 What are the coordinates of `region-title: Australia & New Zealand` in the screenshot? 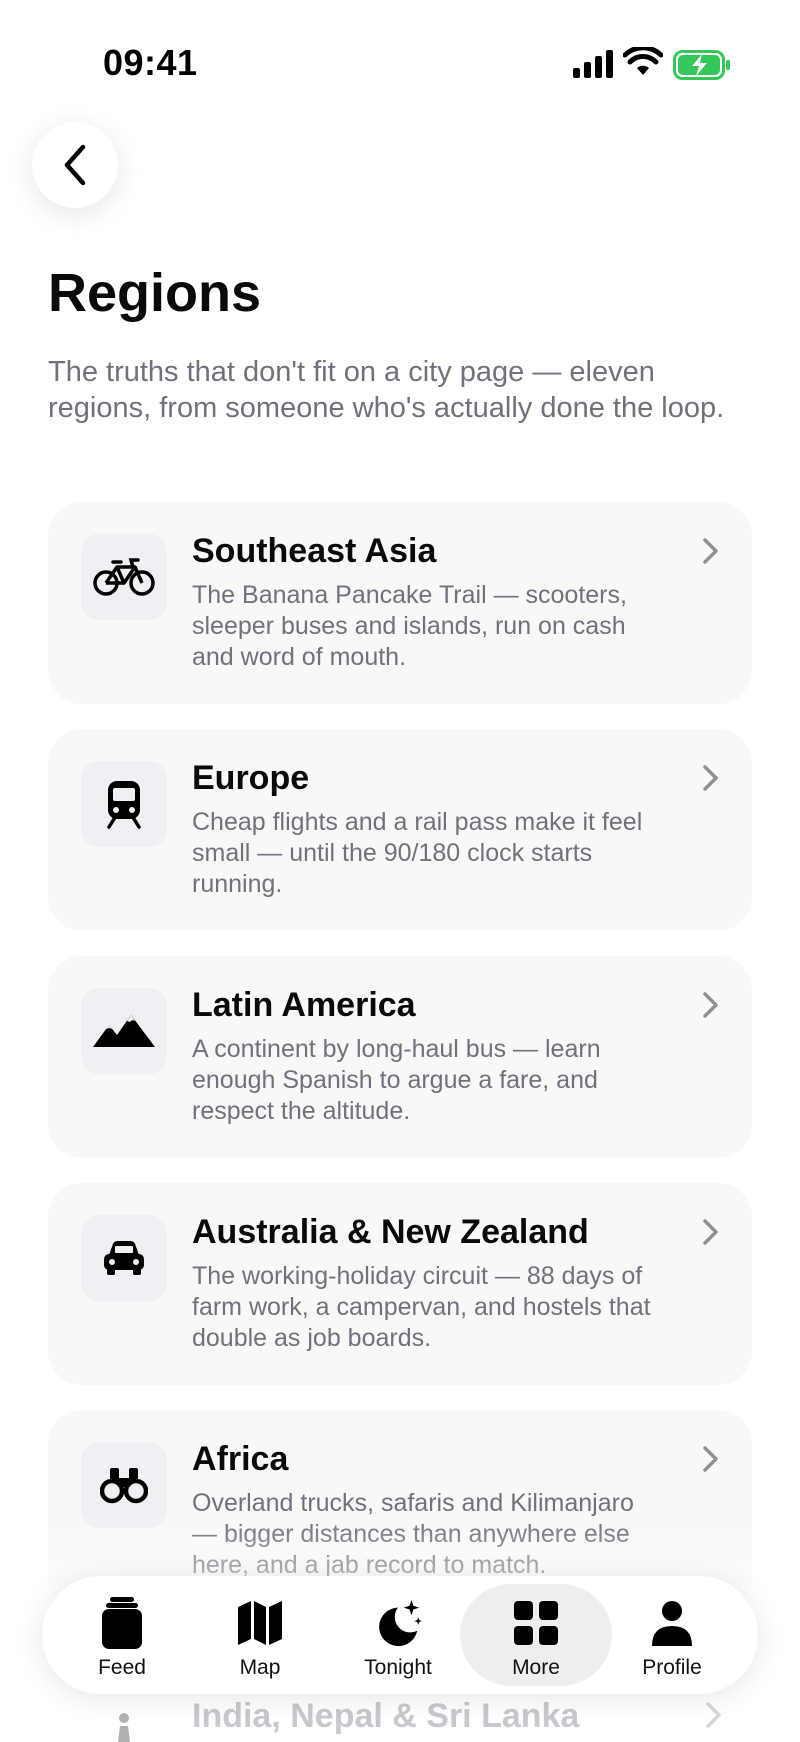 It's located at (390, 1232).